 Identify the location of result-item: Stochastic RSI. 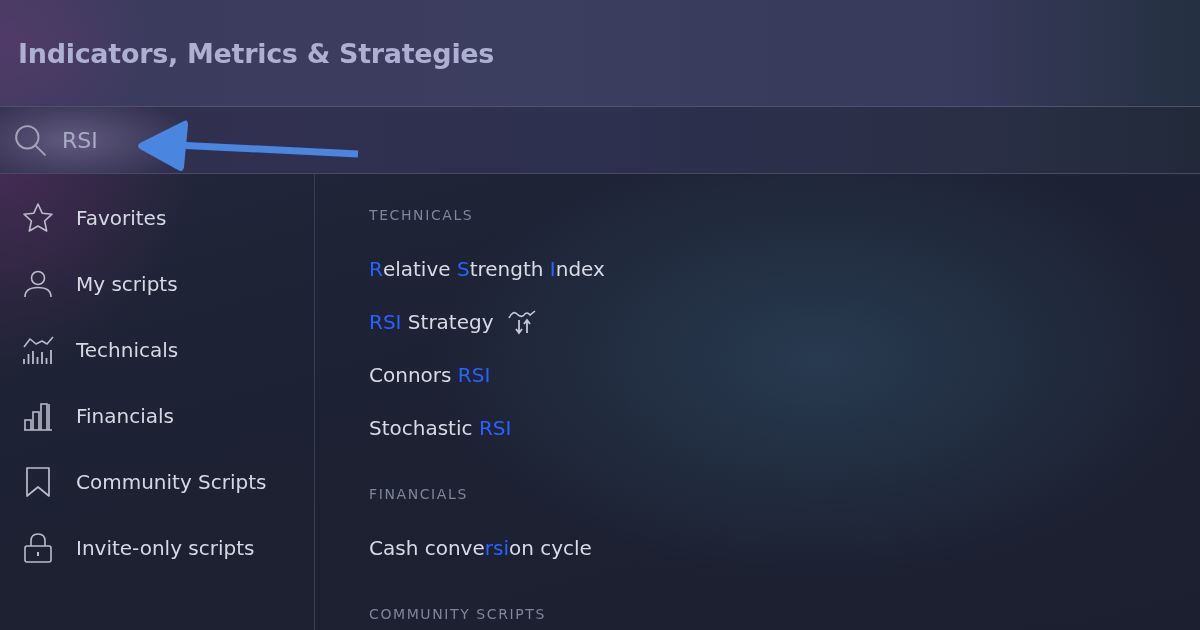
(440, 427).